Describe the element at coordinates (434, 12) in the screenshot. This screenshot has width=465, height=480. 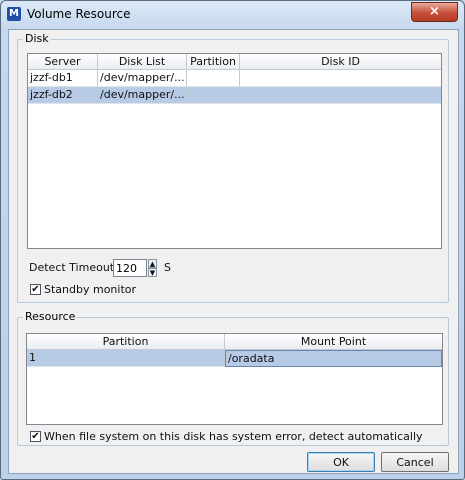
I see `close-button: ×` at that location.